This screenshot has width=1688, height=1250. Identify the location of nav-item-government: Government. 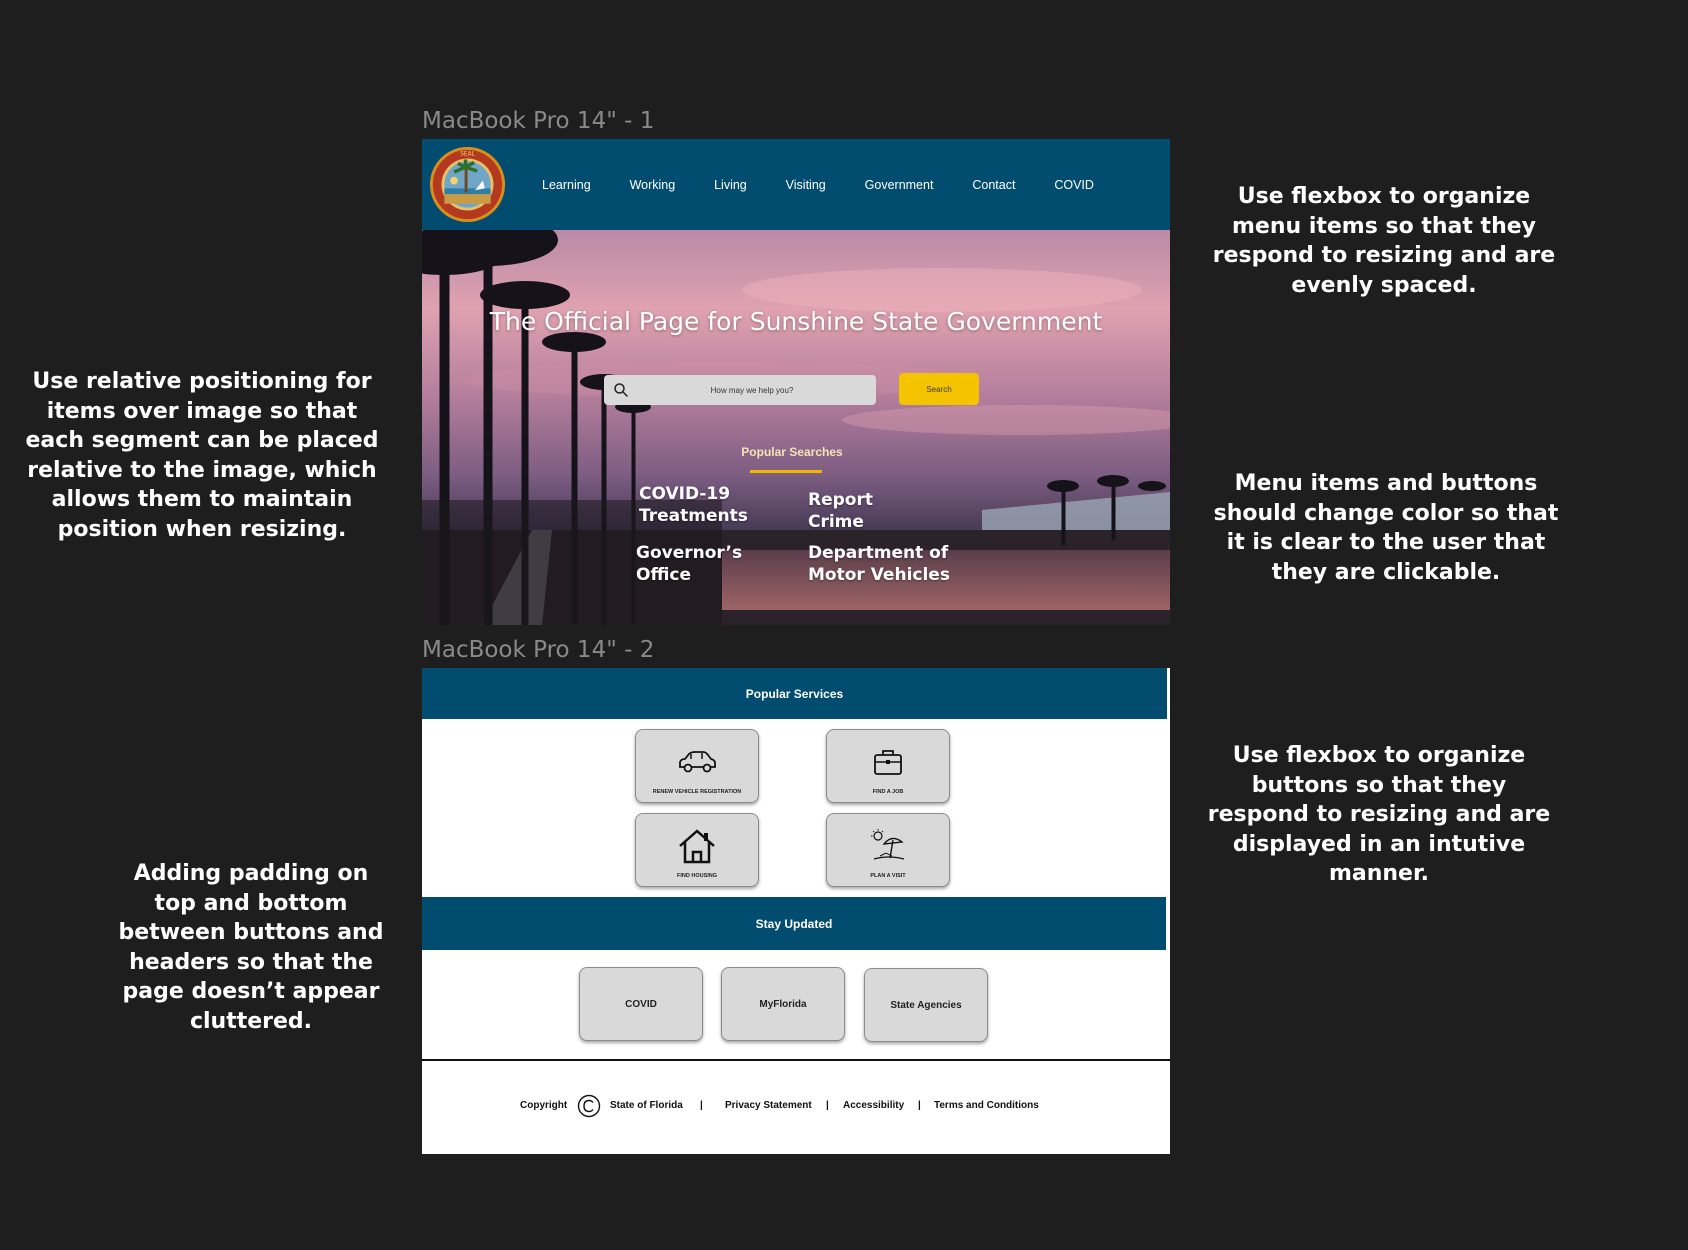
(899, 185).